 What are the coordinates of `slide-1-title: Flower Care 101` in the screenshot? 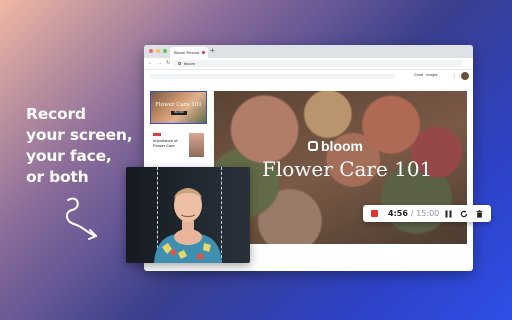 It's located at (178, 105).